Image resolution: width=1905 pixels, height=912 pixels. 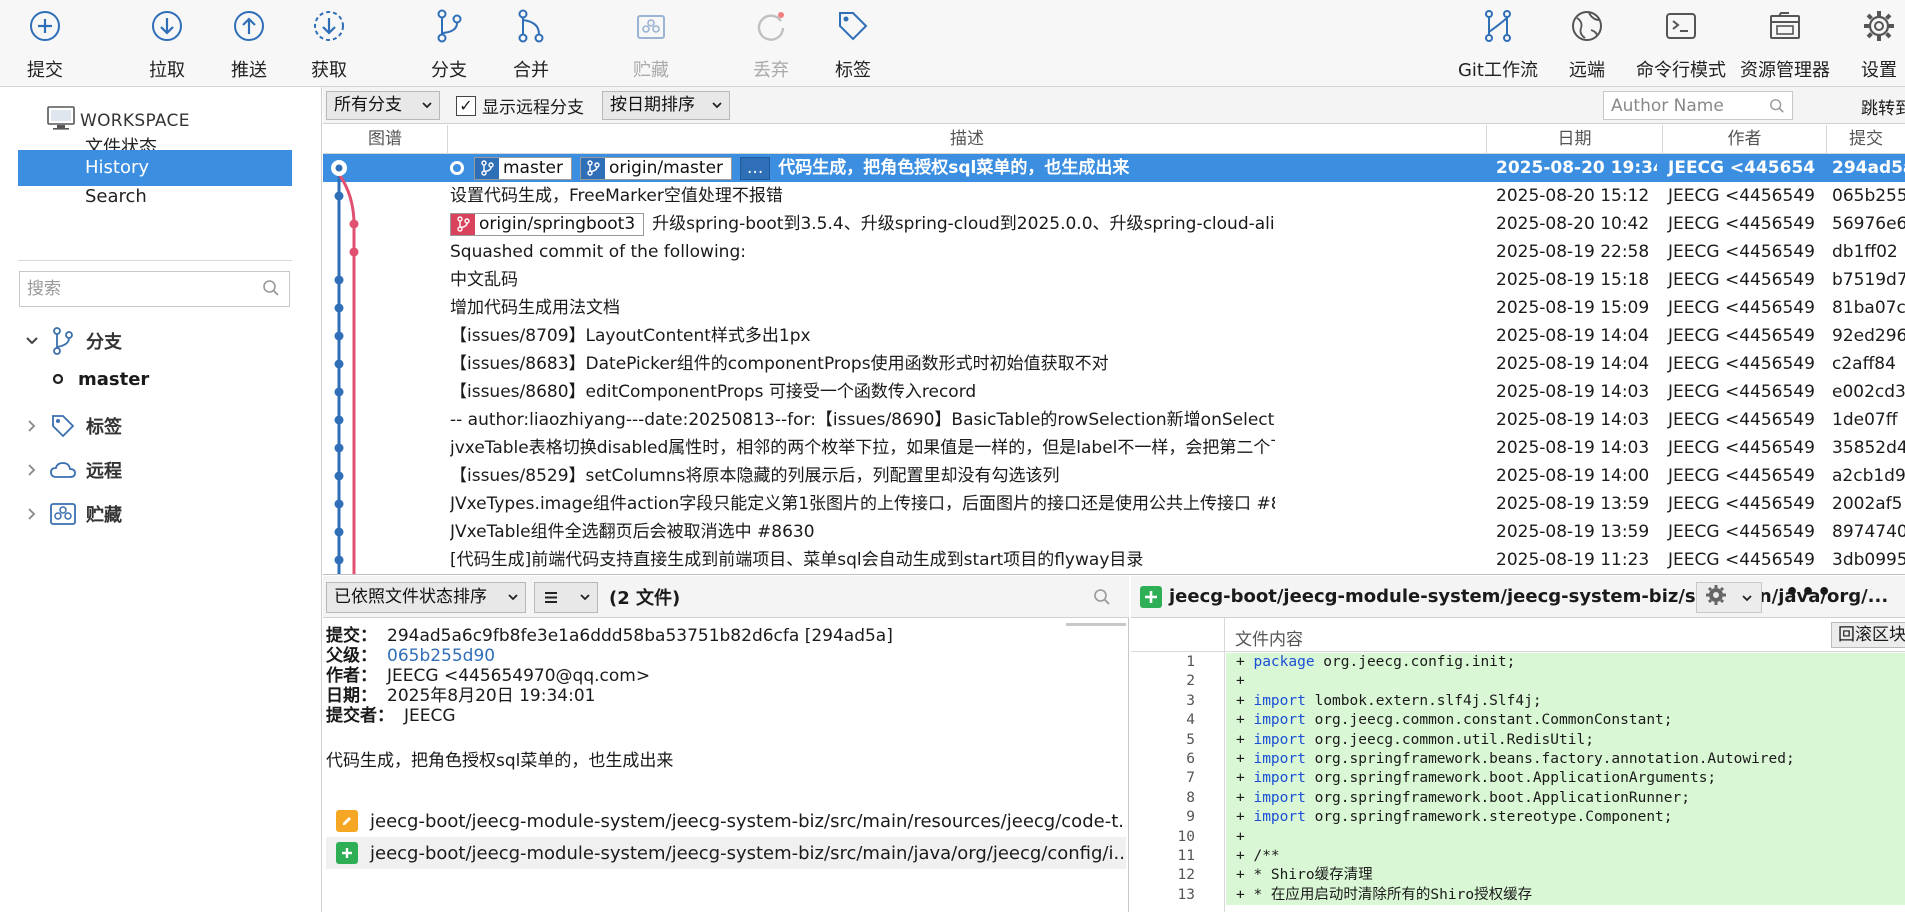 What do you see at coordinates (1587, 44) in the screenshot?
I see `globe-button: 远端` at bounding box center [1587, 44].